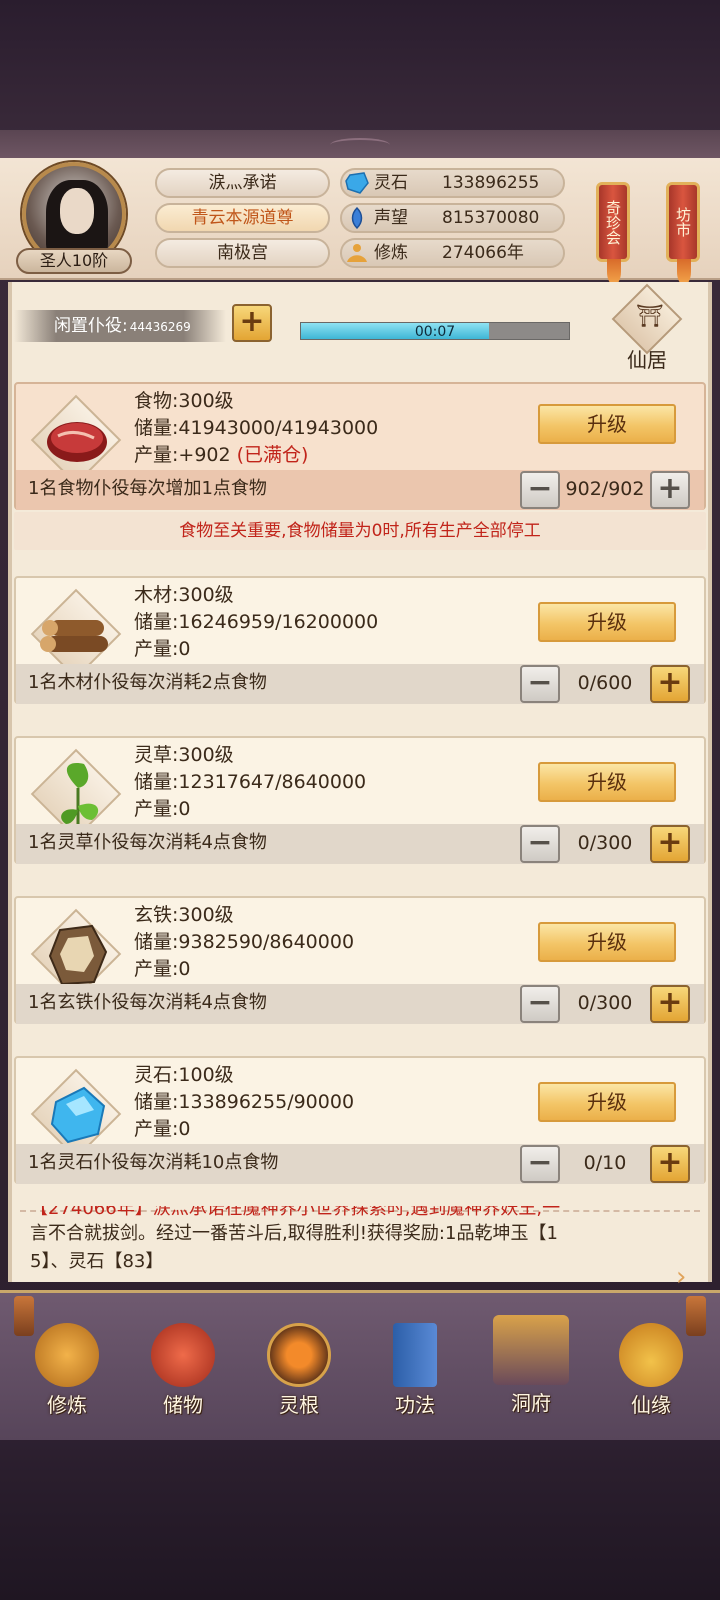  I want to click on stat-value: 133896255, so click(491, 183).